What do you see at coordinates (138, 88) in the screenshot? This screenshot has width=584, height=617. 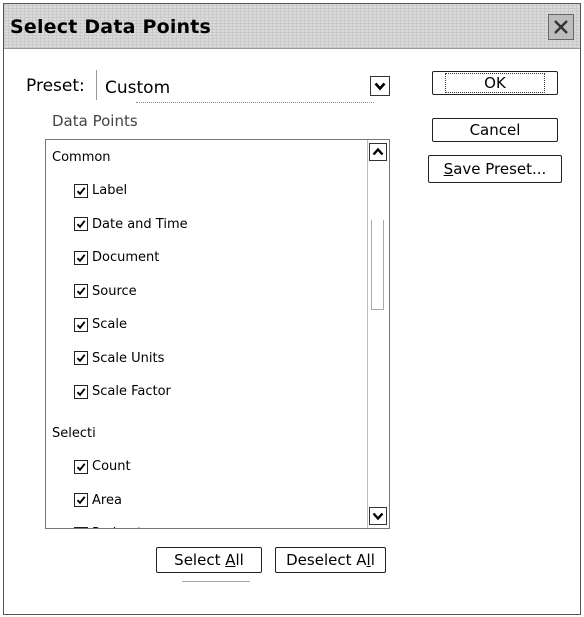 I see `preset-value: Custom` at bounding box center [138, 88].